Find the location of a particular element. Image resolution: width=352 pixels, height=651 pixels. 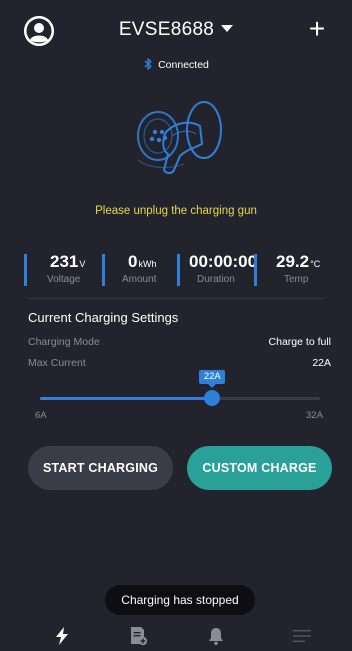

charging-gun-icon is located at coordinates (179, 137).